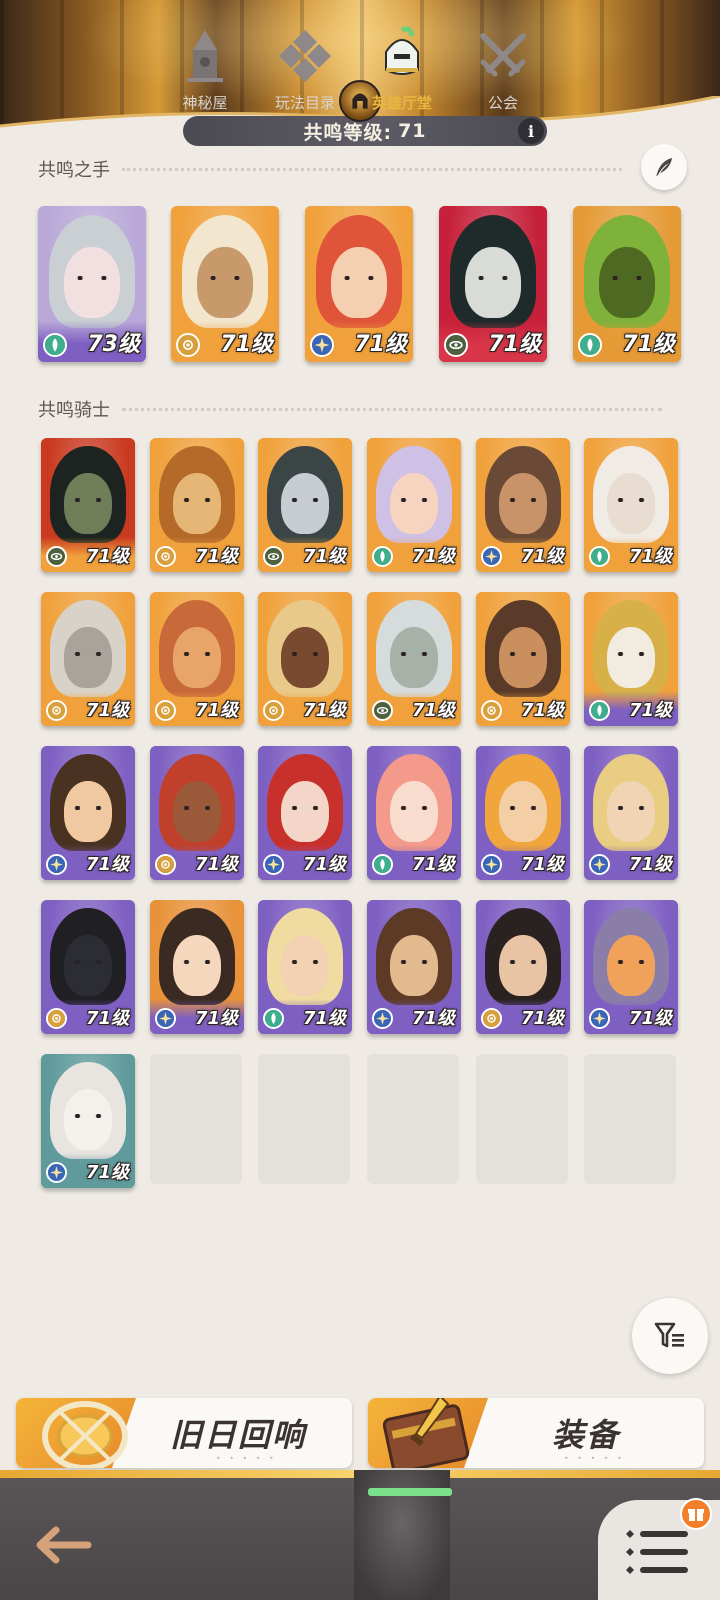 Image resolution: width=720 pixels, height=1600 pixels. Describe the element at coordinates (205, 75) in the screenshot. I see `nav-item-mystery-house: 神秘屋` at that location.